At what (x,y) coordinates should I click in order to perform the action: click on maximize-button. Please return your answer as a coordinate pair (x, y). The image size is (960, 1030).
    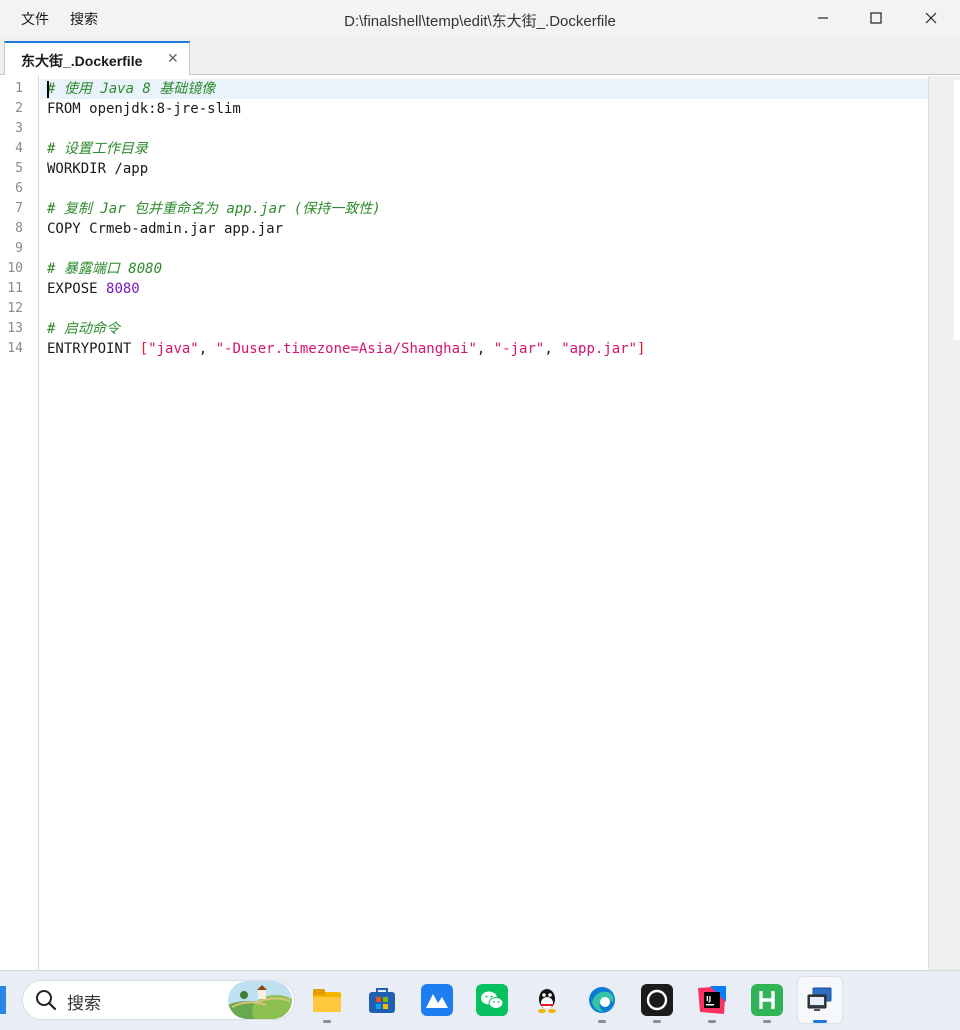
    Looking at the image, I should click on (876, 18).